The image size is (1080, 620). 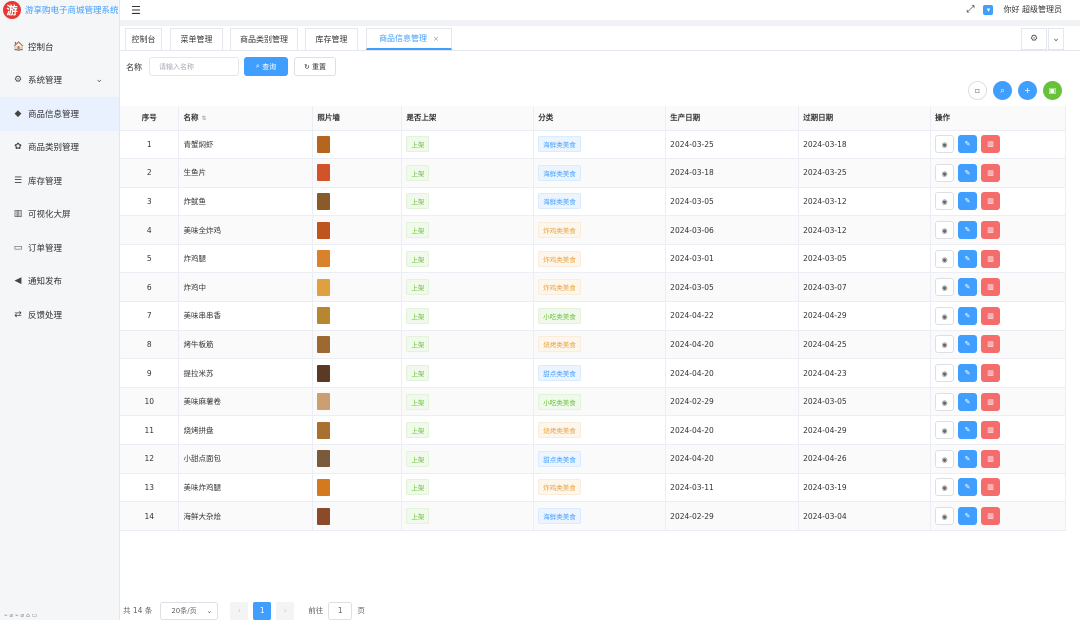 I want to click on col-header-name: 名称 ⇅, so click(x=246, y=118).